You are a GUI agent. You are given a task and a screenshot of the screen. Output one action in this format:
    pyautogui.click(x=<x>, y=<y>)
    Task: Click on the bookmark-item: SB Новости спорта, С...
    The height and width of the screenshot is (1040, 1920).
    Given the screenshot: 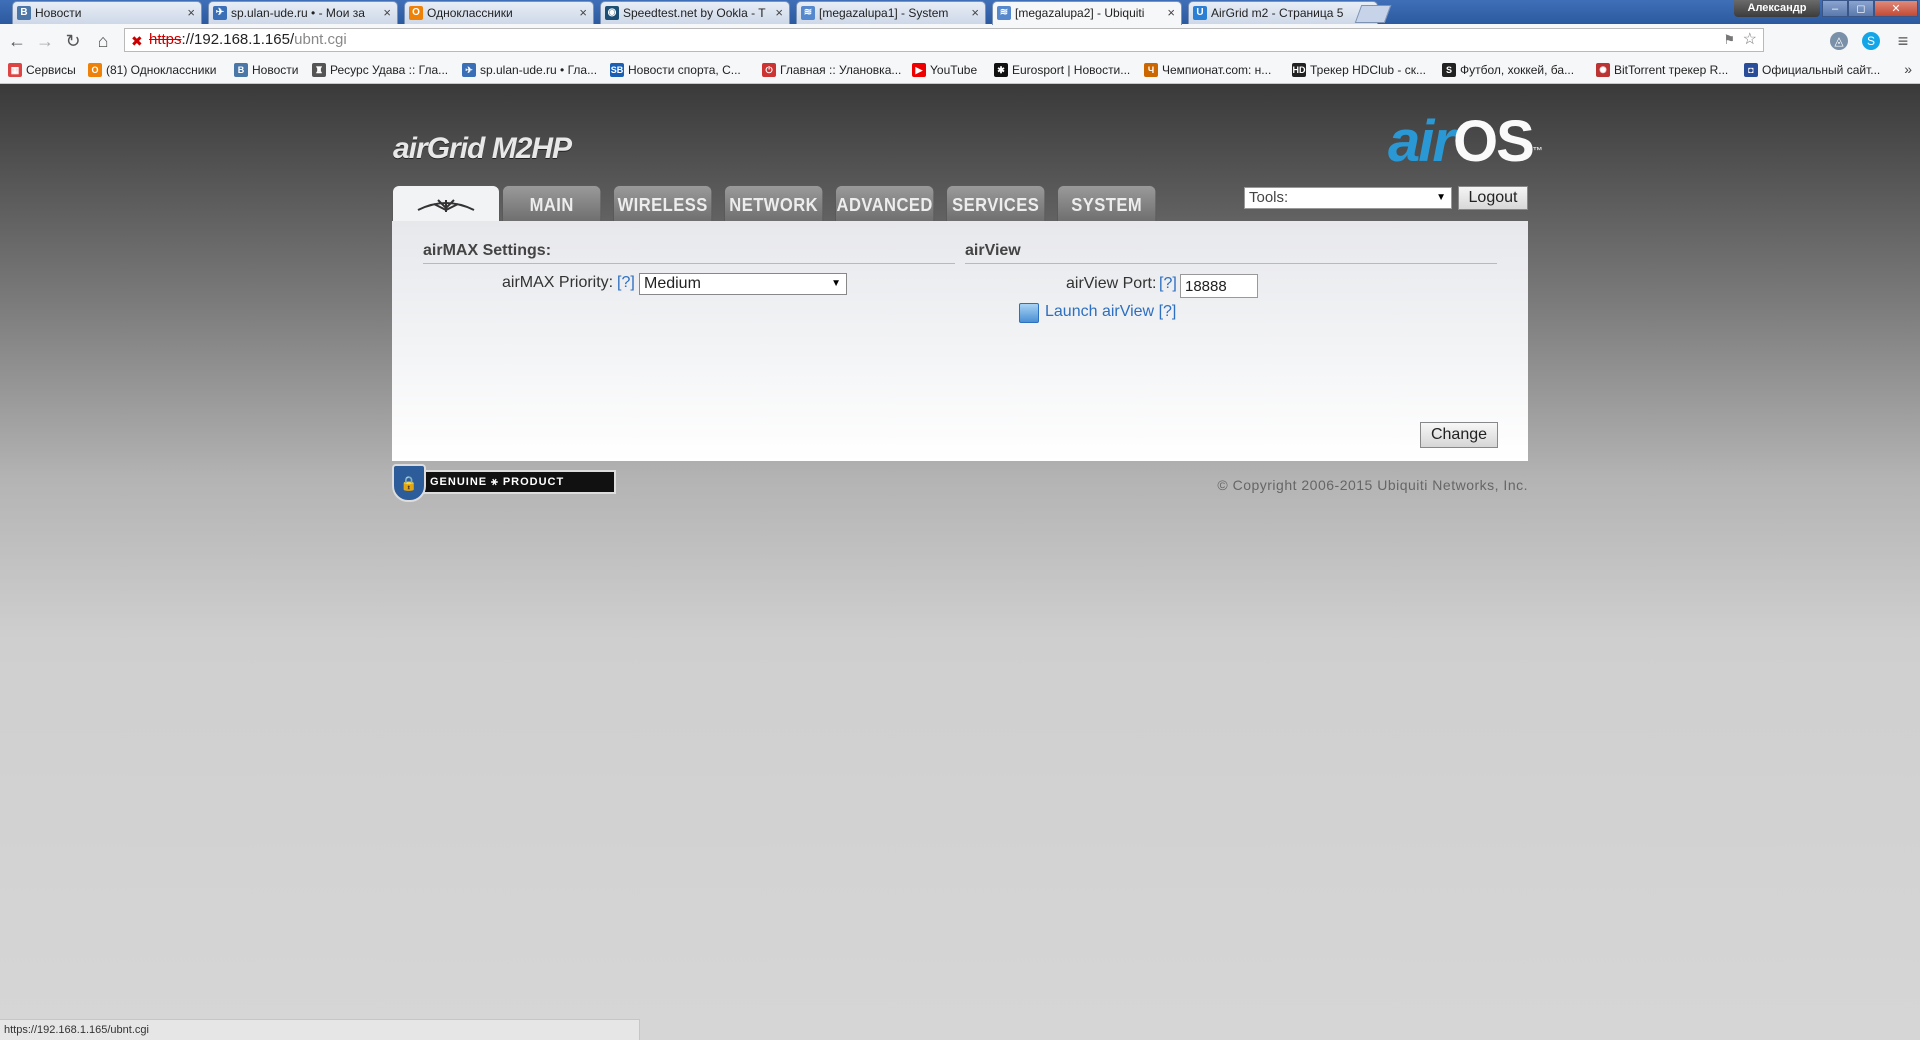 What is the action you would take?
    pyautogui.click(x=675, y=70)
    